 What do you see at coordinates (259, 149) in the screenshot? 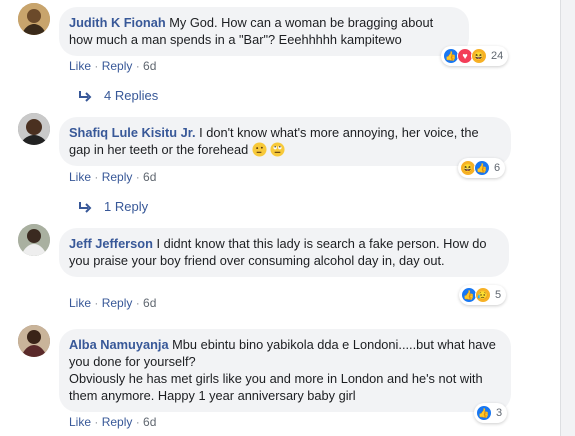
I see `thinking-face-emoji-icon` at bounding box center [259, 149].